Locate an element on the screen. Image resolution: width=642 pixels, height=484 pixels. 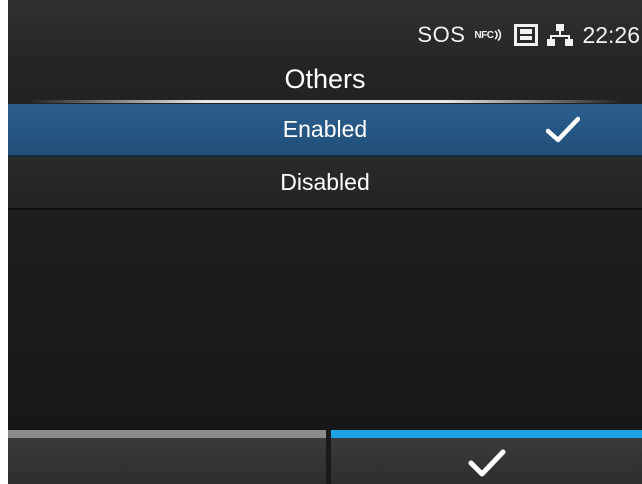
status-items: SOS NFC 22:26 is located at coordinates (528, 35).